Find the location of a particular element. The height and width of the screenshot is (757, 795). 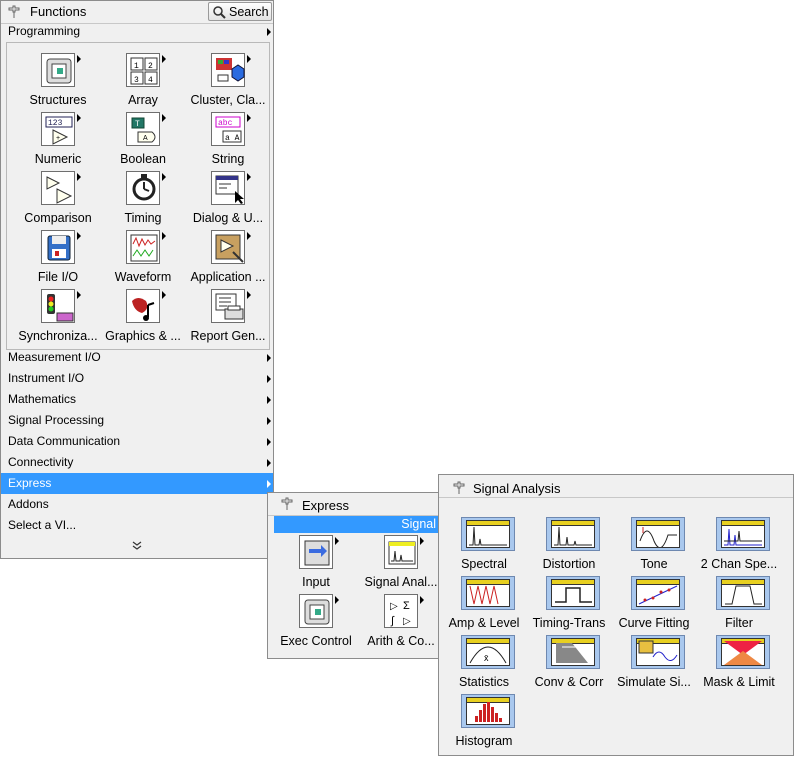

signal-analysis-item-label: Filter is located at coordinates (739, 623).